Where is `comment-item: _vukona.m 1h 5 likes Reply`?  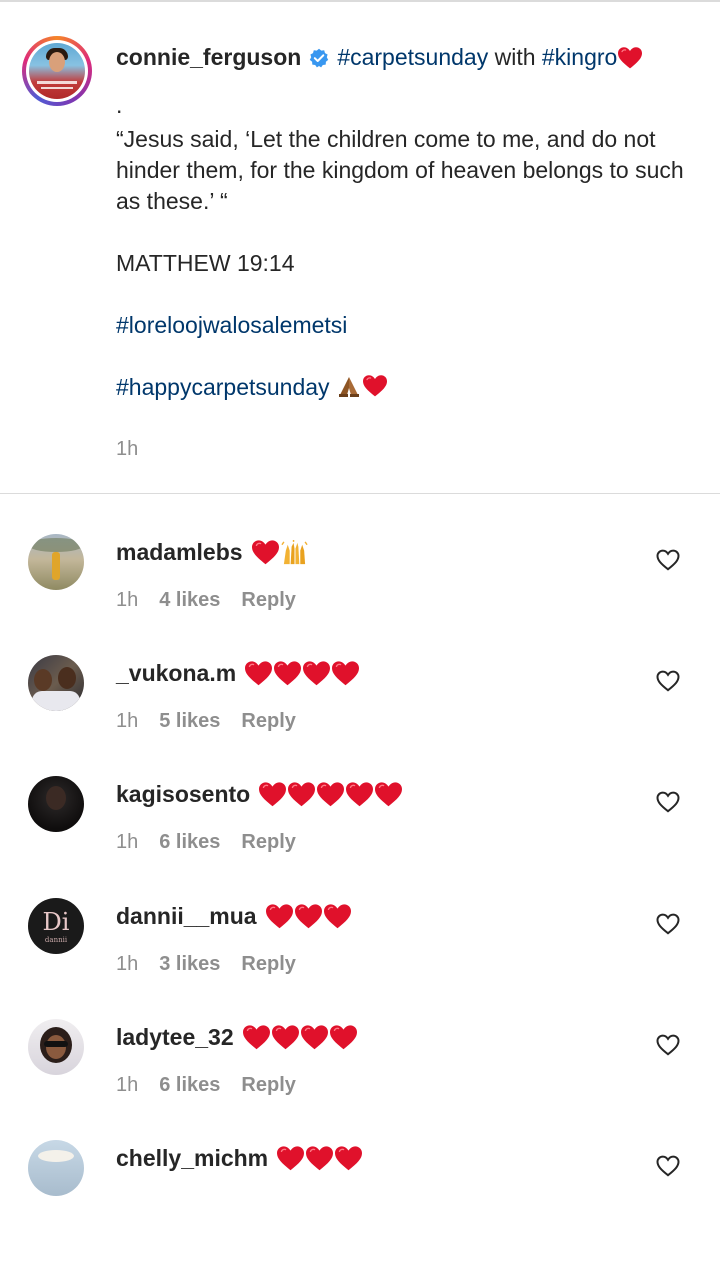
comment-item: _vukona.m 1h 5 likes Reply is located at coordinates (360, 715).